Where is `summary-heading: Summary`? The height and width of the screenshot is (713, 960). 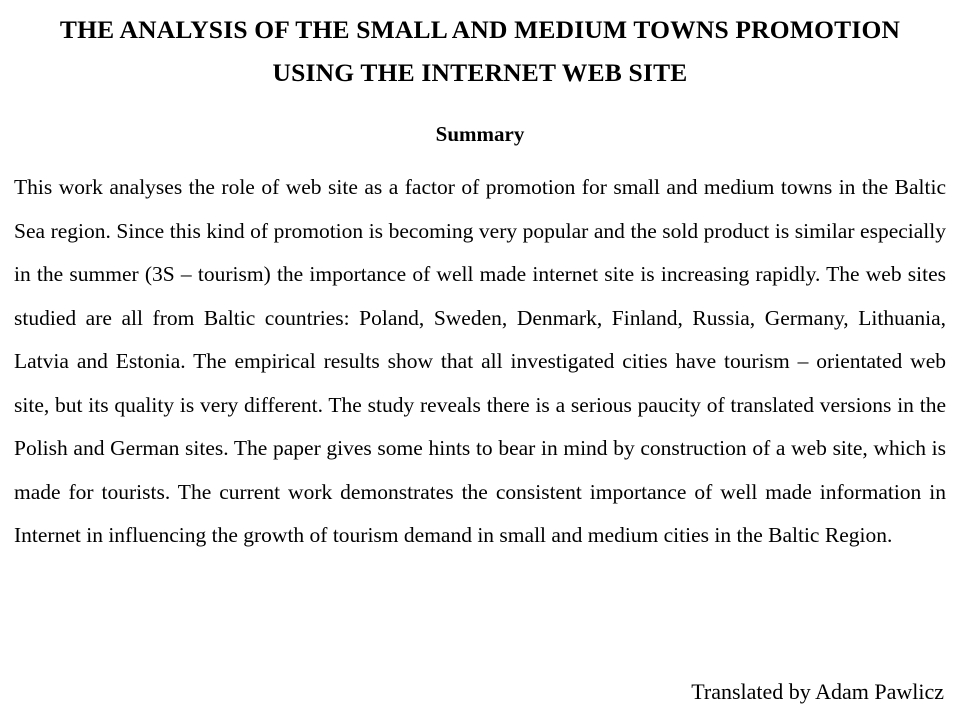 summary-heading: Summary is located at coordinates (480, 134).